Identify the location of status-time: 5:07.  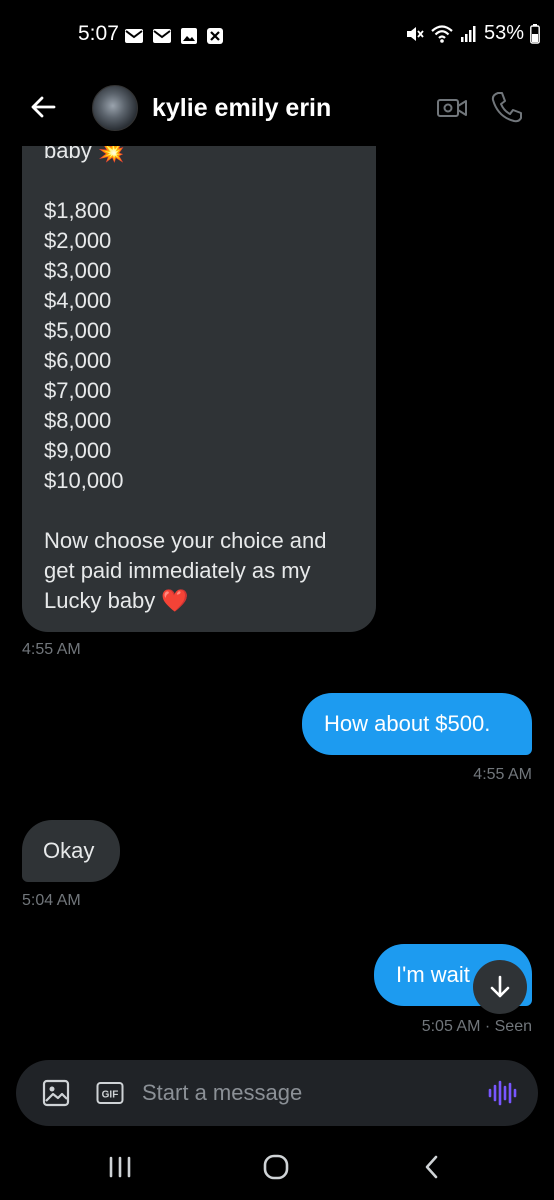
(98, 33).